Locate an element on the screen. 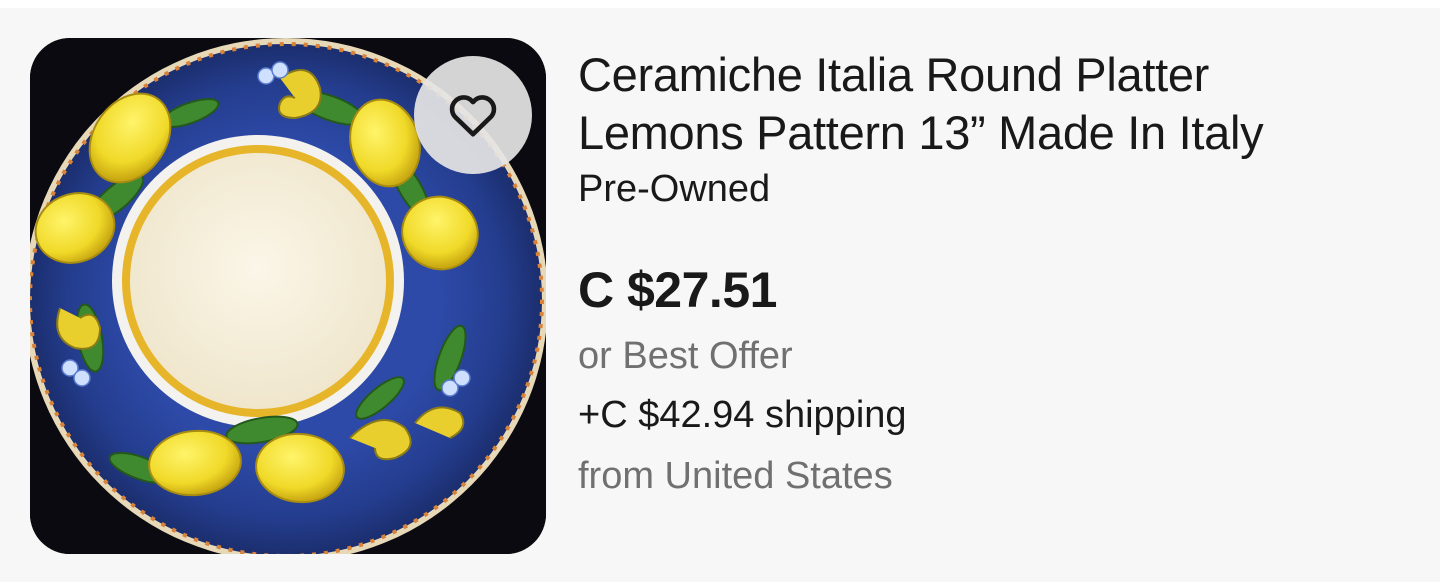 The height and width of the screenshot is (584, 1440). heart-outline-icon is located at coordinates (473, 116).